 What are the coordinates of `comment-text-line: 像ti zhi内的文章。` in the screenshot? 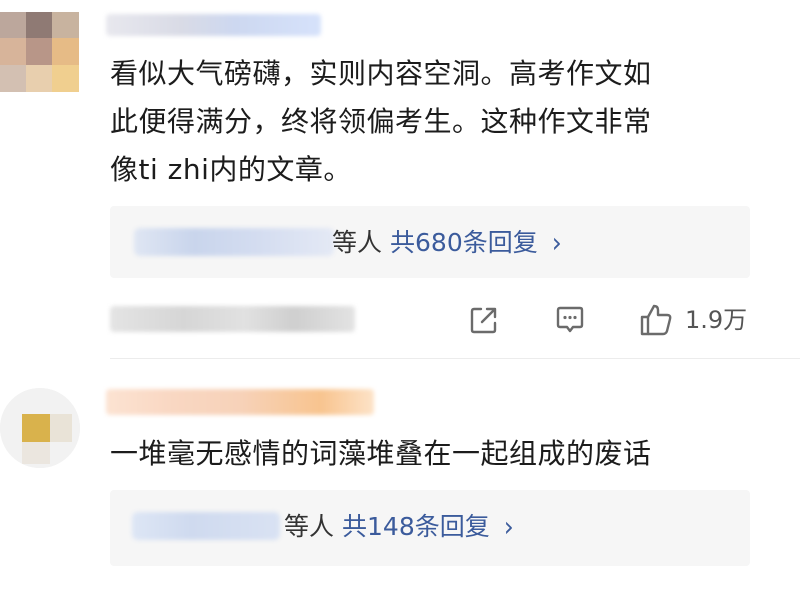 It's located at (231, 169).